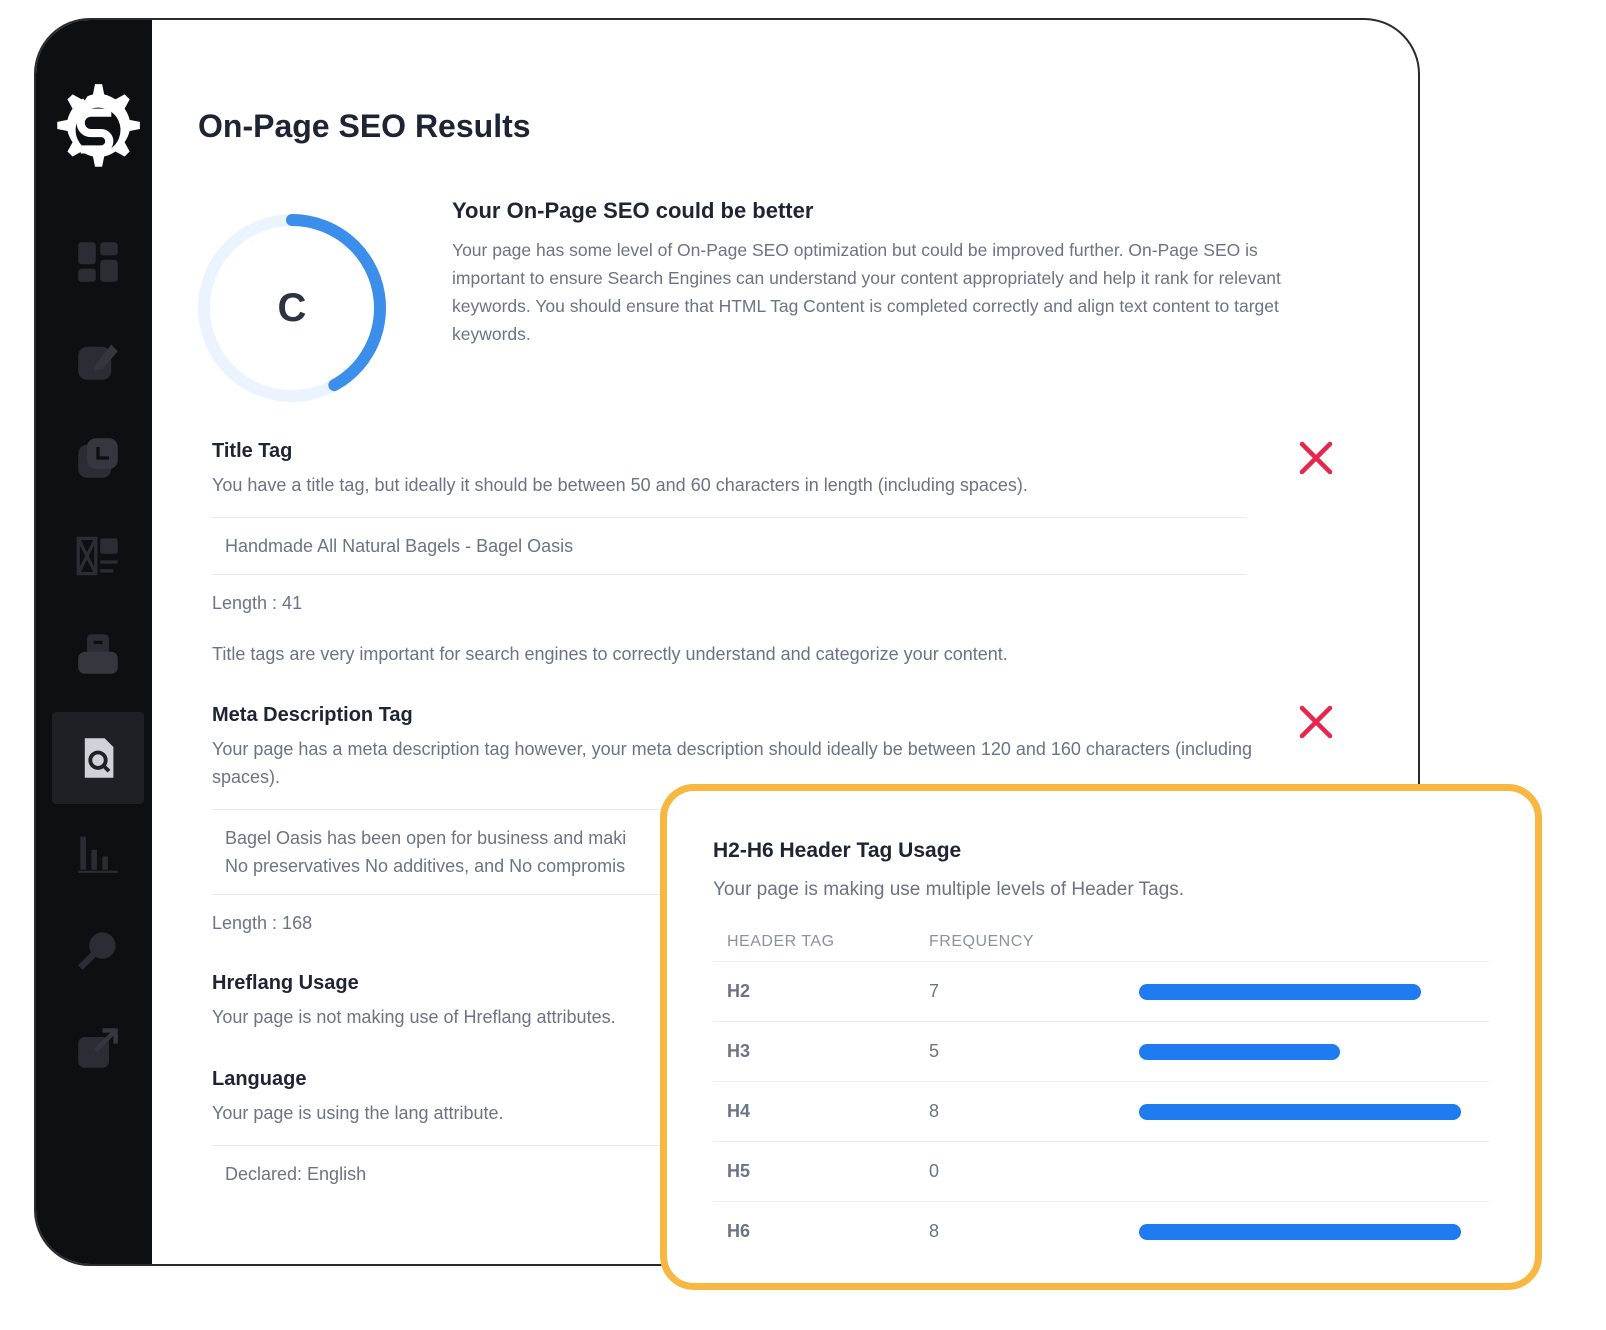 Image resolution: width=1606 pixels, height=1330 pixels. I want to click on key-icon, so click(97, 951).